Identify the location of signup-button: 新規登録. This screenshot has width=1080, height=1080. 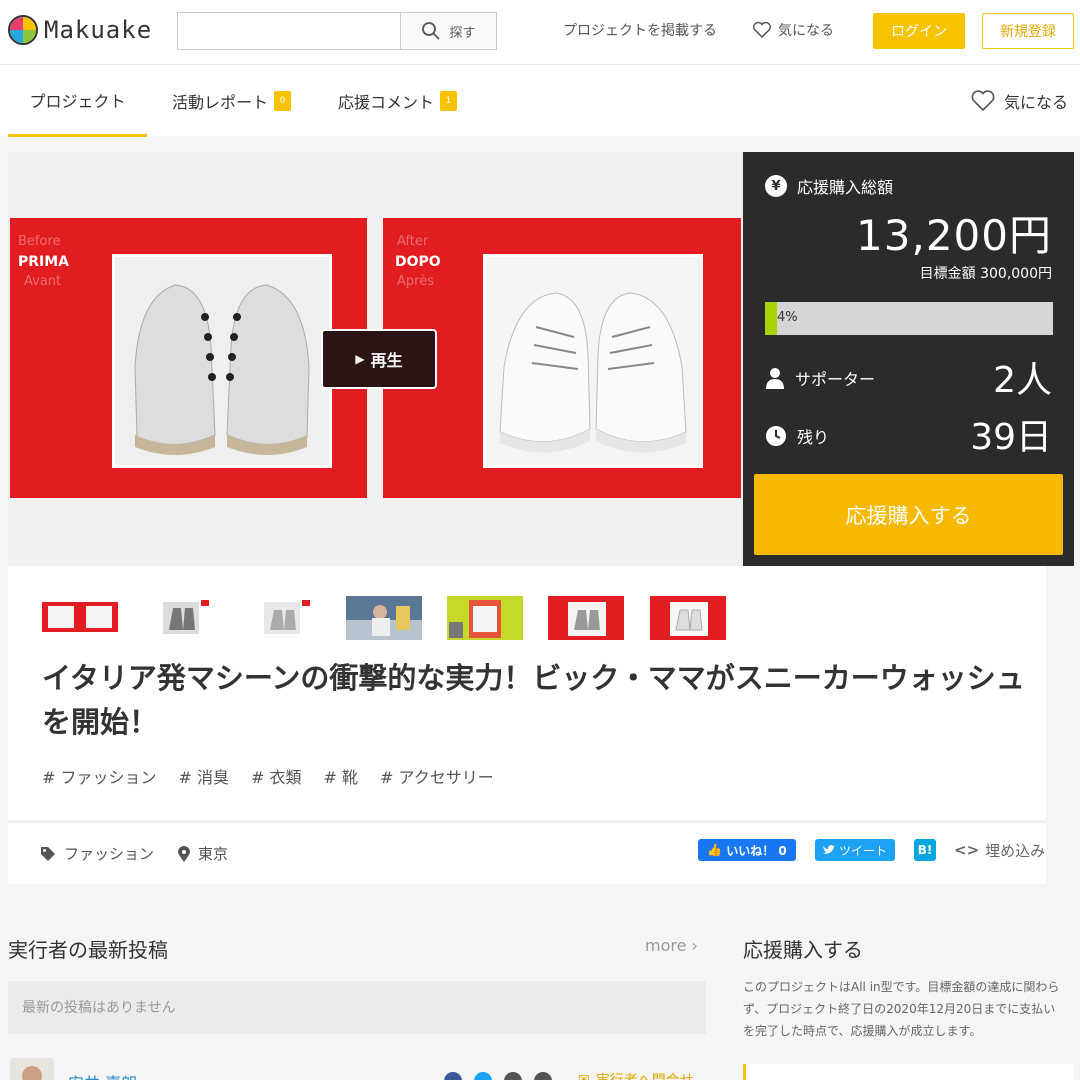
(1028, 31).